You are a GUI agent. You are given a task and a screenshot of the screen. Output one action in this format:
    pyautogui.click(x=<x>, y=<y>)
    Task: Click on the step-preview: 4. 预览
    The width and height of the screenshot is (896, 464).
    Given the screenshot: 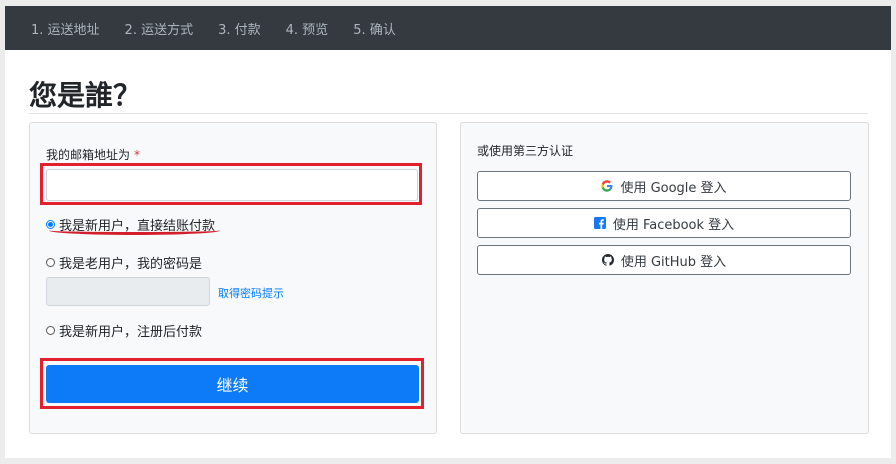 What is the action you would take?
    pyautogui.click(x=307, y=28)
    